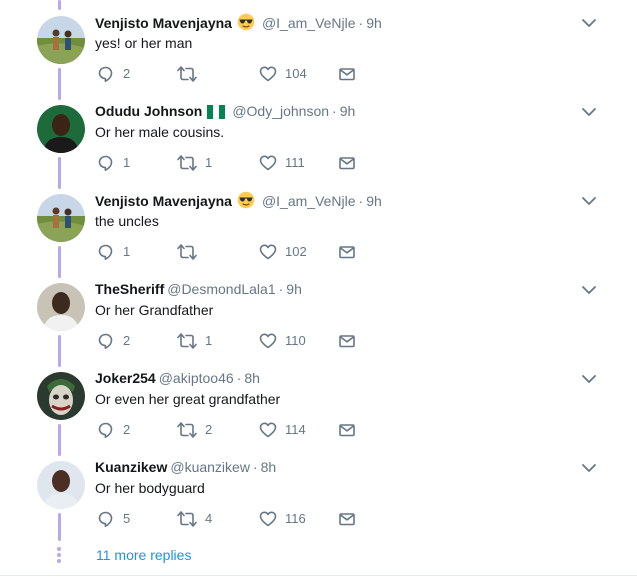 The height and width of the screenshot is (579, 637). Describe the element at coordinates (196, 378) in the screenshot. I see `user-handle: @akiptoo46` at that location.